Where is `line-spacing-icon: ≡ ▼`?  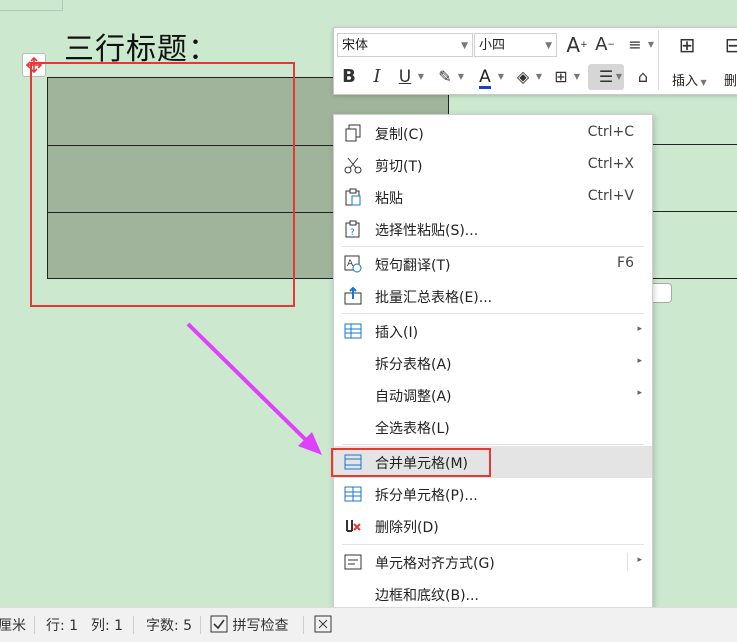 line-spacing-icon: ≡ ▼ is located at coordinates (638, 45).